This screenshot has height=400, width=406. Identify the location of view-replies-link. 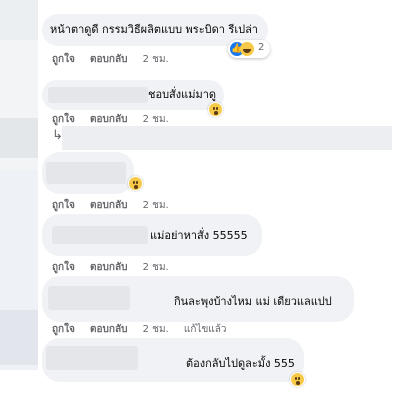
(227, 138).